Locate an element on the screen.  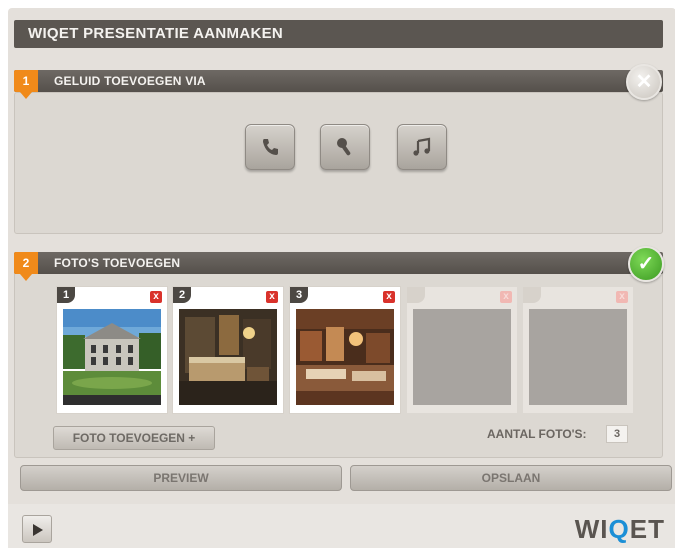
photo-slot-4: x is located at coordinates (462, 350).